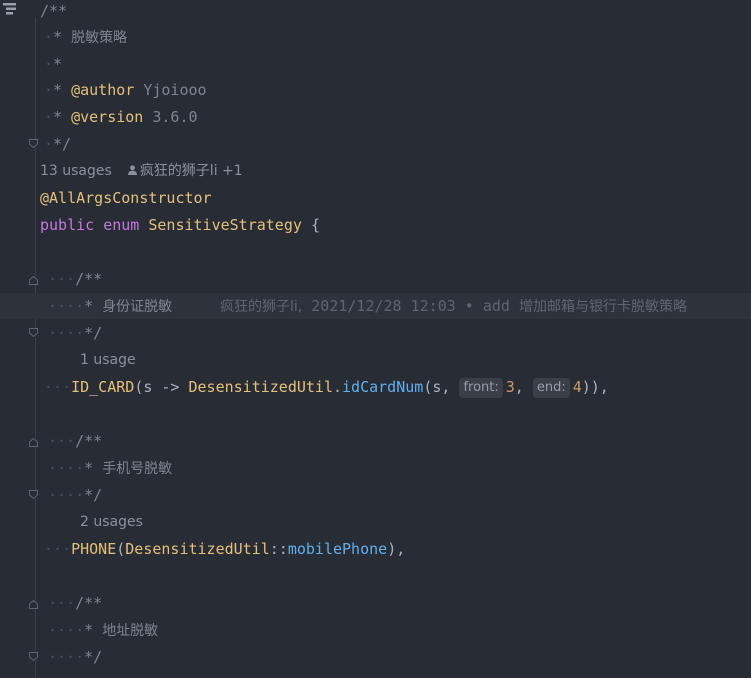 The height and width of the screenshot is (678, 751). What do you see at coordinates (126, 198) in the screenshot?
I see `annotation: @AllArgsConstructor` at bounding box center [126, 198].